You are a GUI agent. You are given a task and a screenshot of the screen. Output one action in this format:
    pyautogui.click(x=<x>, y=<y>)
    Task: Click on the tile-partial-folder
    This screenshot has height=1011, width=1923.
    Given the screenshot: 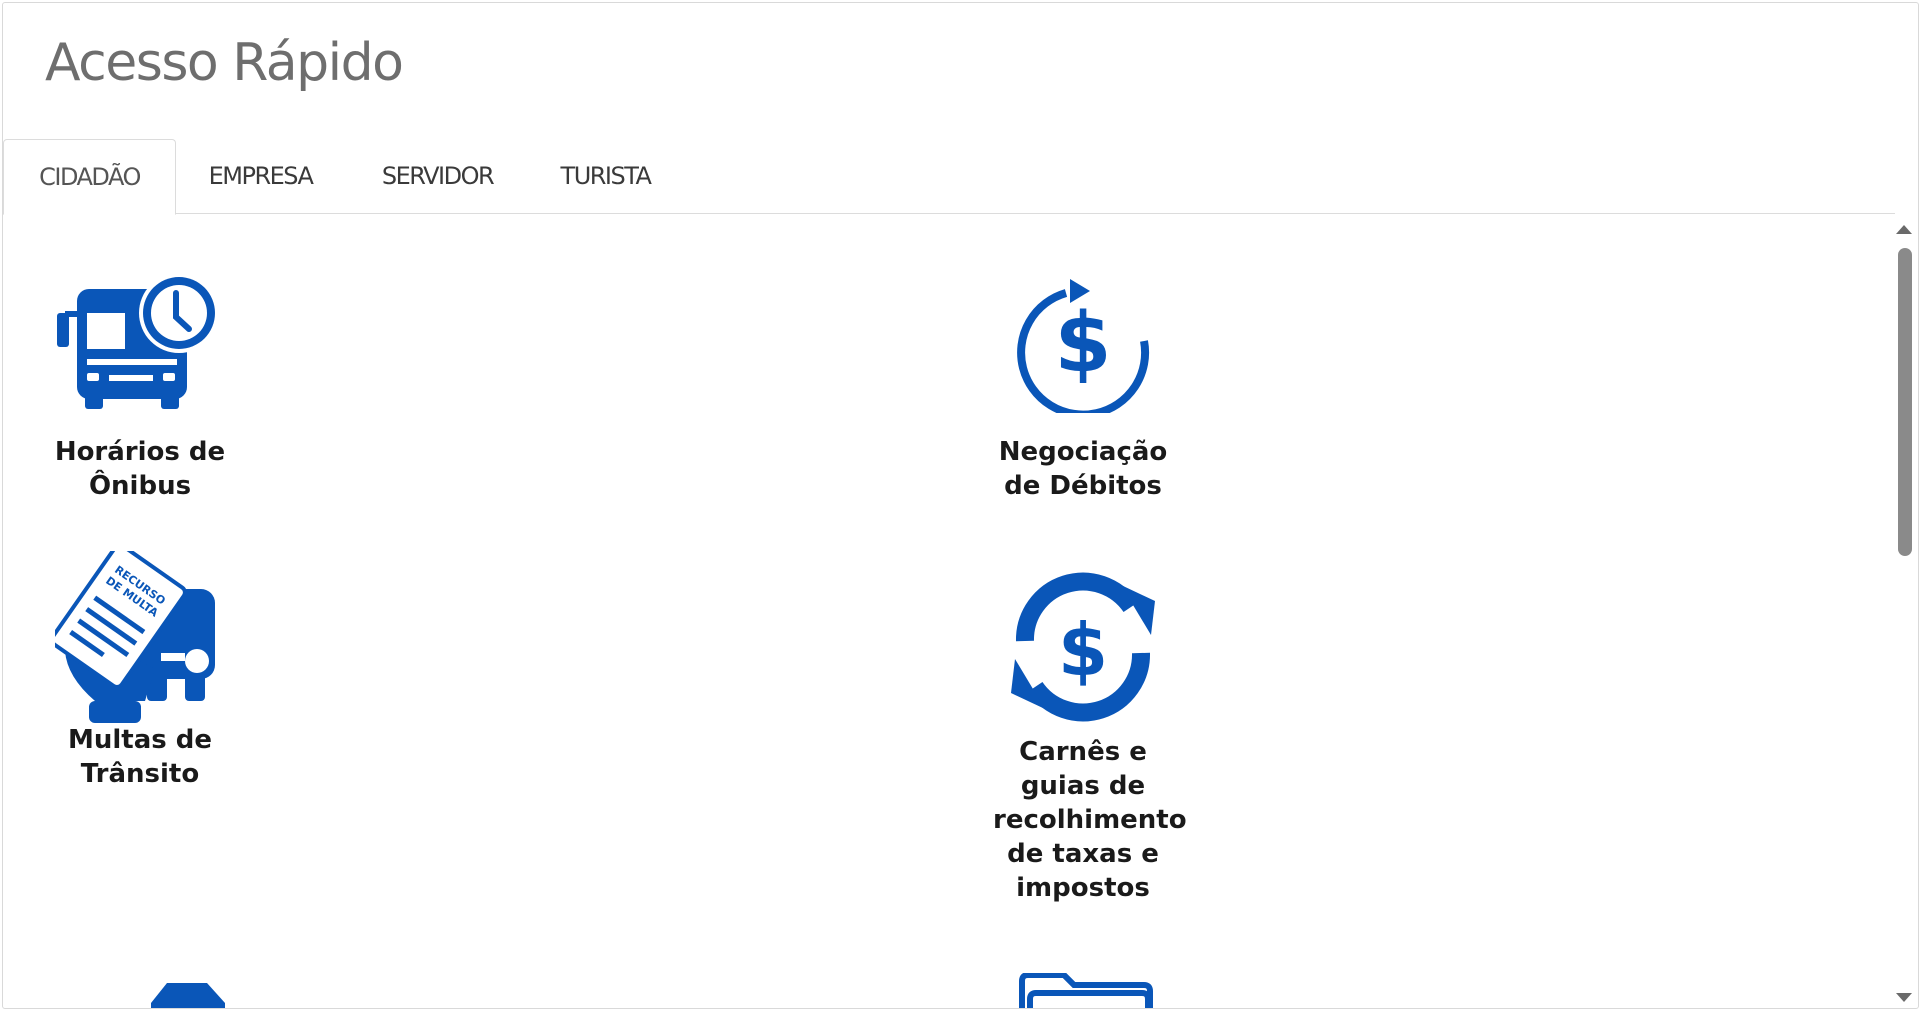 What is the action you would take?
    pyautogui.click(x=1083, y=990)
    